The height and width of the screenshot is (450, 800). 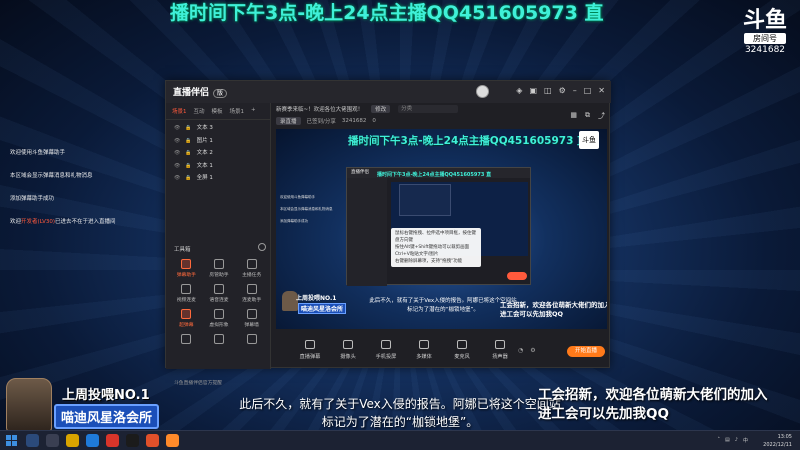 I want to click on shirt-icon: ◈, so click(x=519, y=90).